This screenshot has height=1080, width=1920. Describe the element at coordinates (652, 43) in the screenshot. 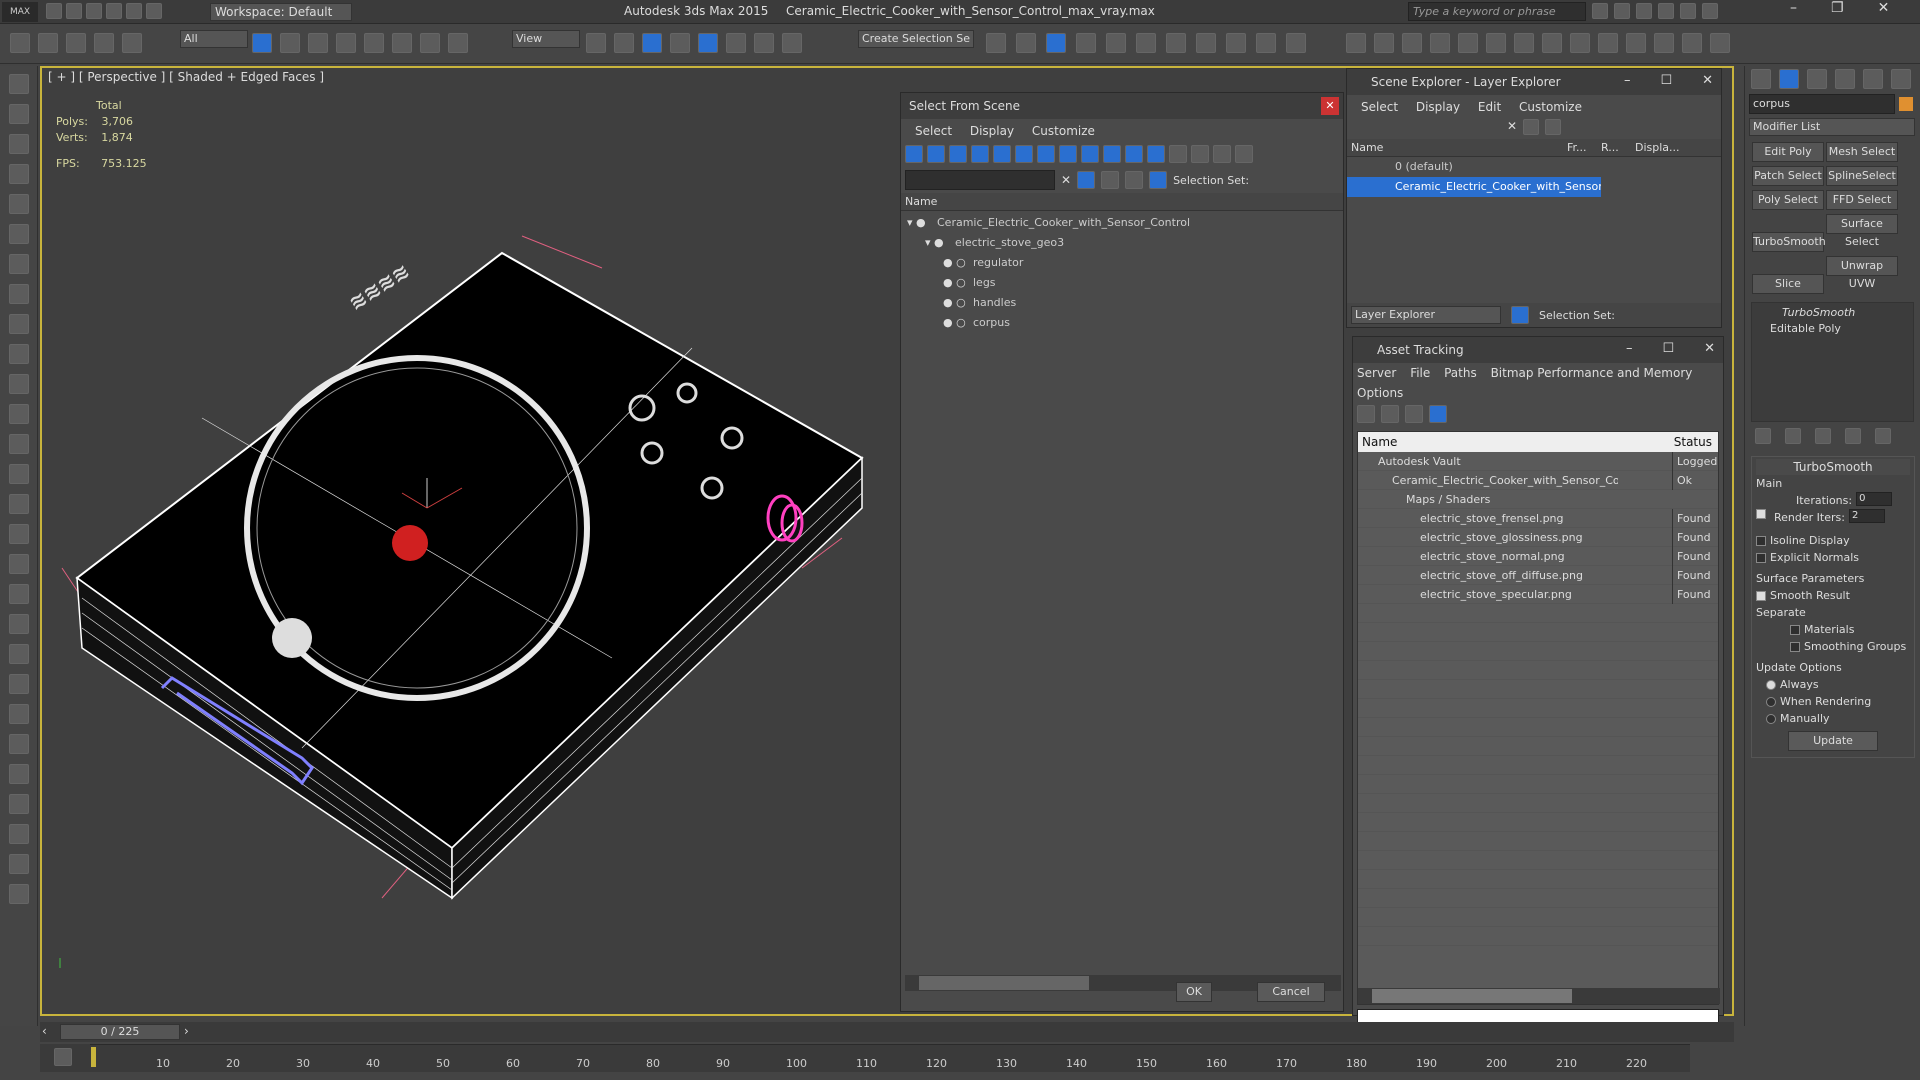

I see `keyboard-shortcut-icon` at that location.